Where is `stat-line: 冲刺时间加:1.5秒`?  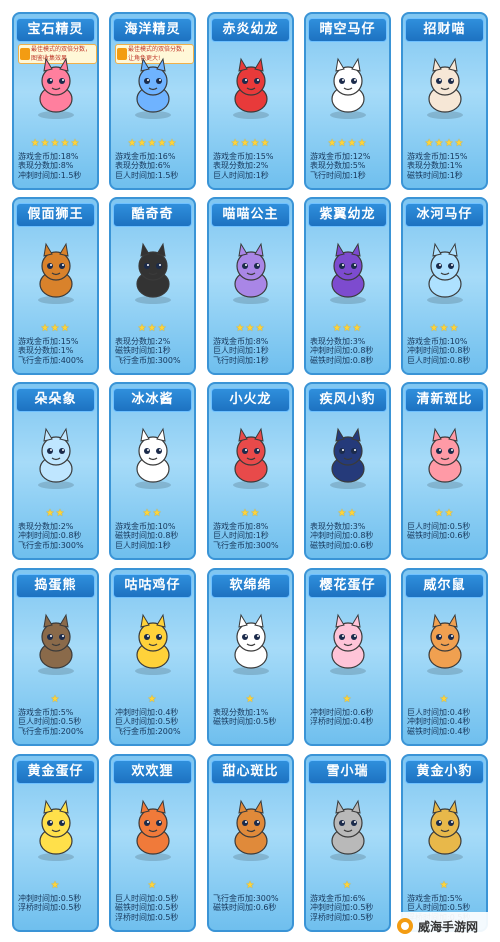 stat-line: 冲刺时间加:1.5秒 is located at coordinates (50, 175).